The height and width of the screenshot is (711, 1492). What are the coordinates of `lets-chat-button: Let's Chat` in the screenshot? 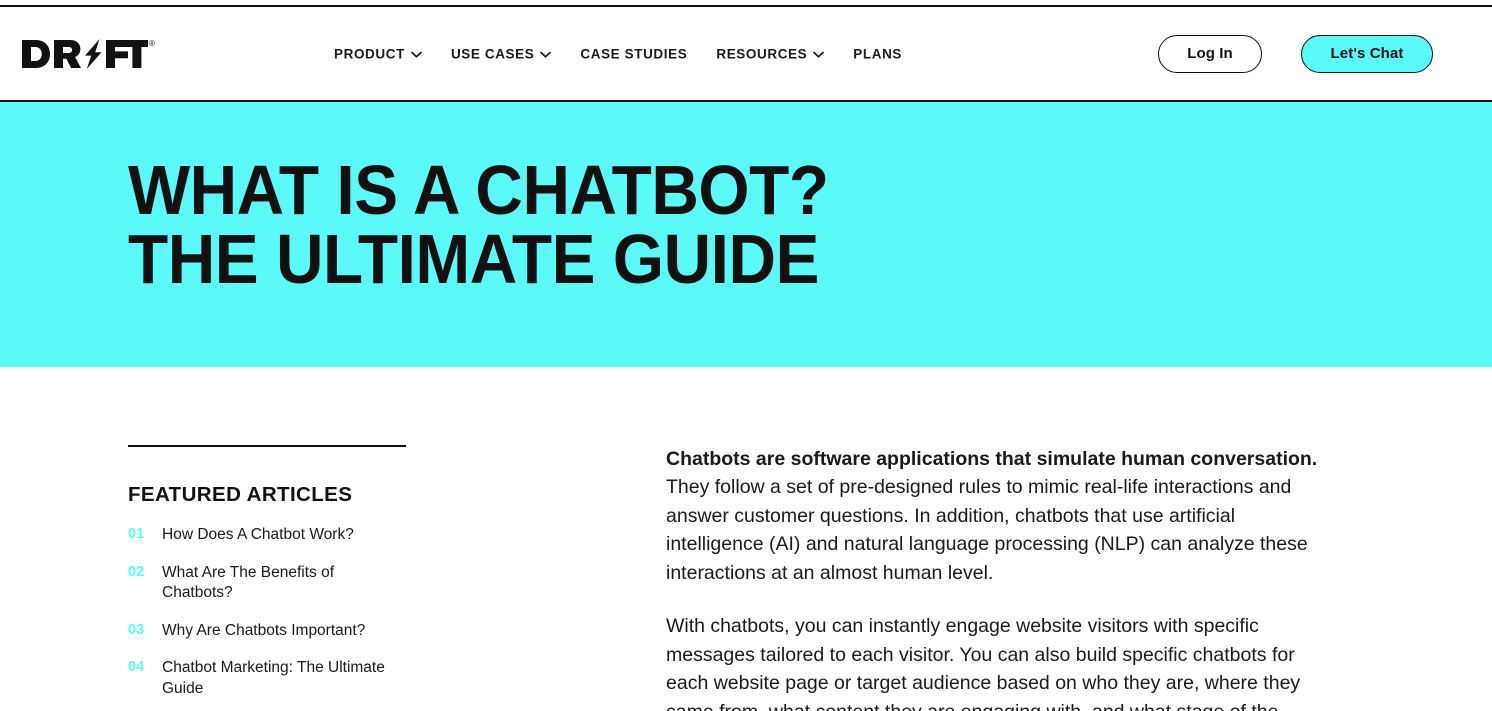 It's located at (1367, 53).